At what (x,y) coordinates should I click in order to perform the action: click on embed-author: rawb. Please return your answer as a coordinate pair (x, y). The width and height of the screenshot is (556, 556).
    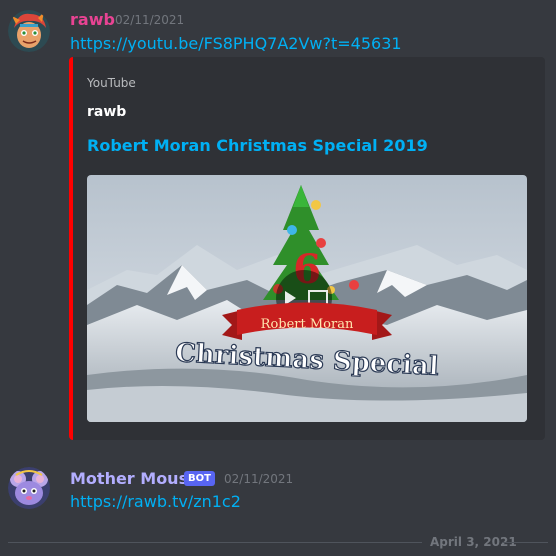
    Looking at the image, I should click on (106, 112).